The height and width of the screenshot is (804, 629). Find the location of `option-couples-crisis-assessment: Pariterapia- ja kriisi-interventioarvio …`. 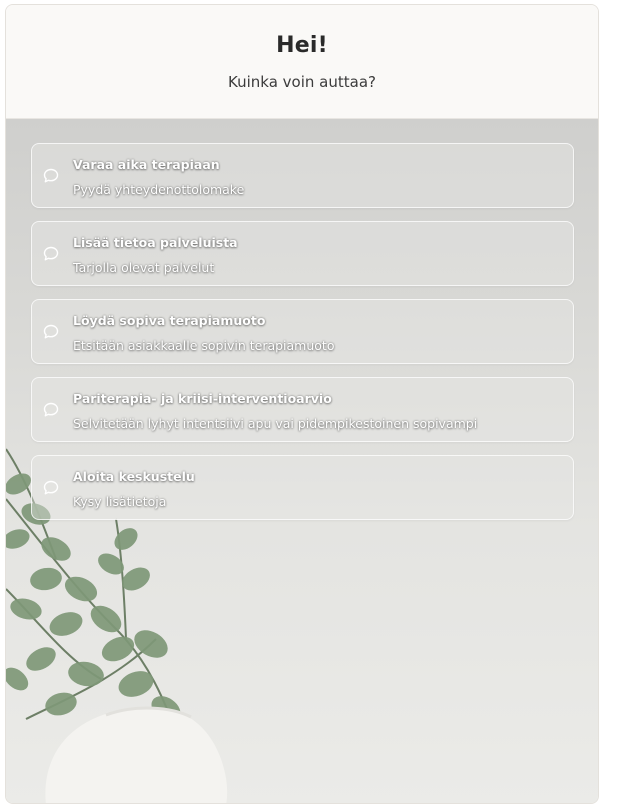

option-couples-crisis-assessment: Pariterapia- ja kriisi-interventioarvio … is located at coordinates (302, 409).